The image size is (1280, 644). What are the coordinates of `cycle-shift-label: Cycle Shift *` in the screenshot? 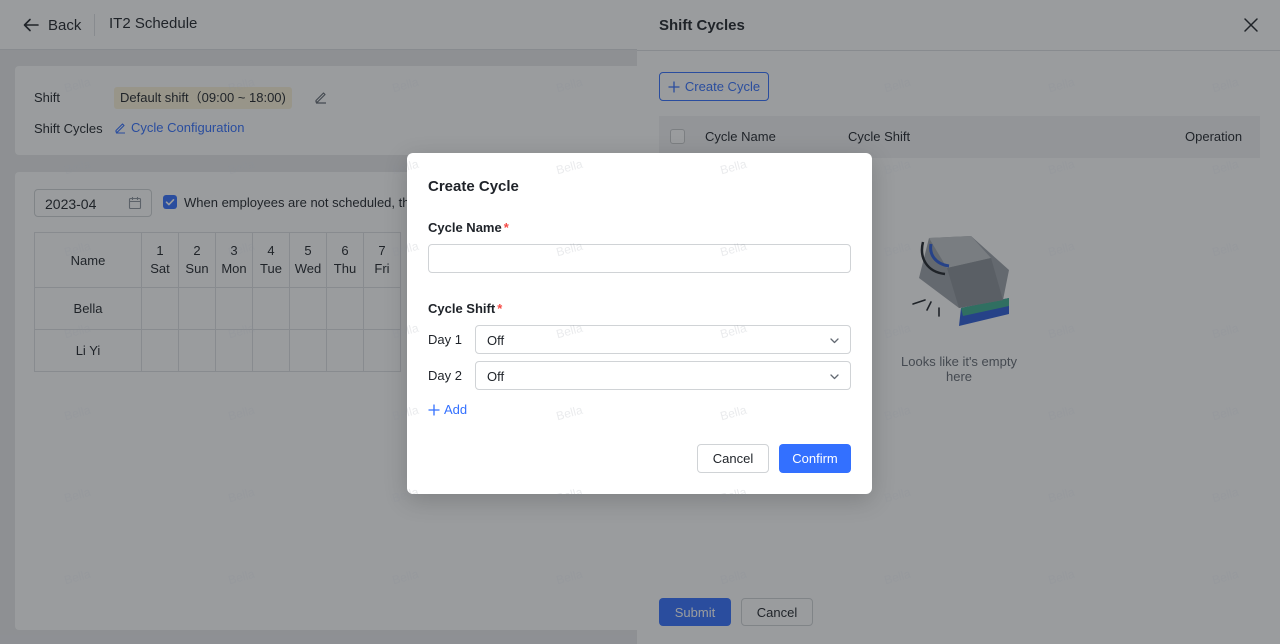 It's located at (465, 308).